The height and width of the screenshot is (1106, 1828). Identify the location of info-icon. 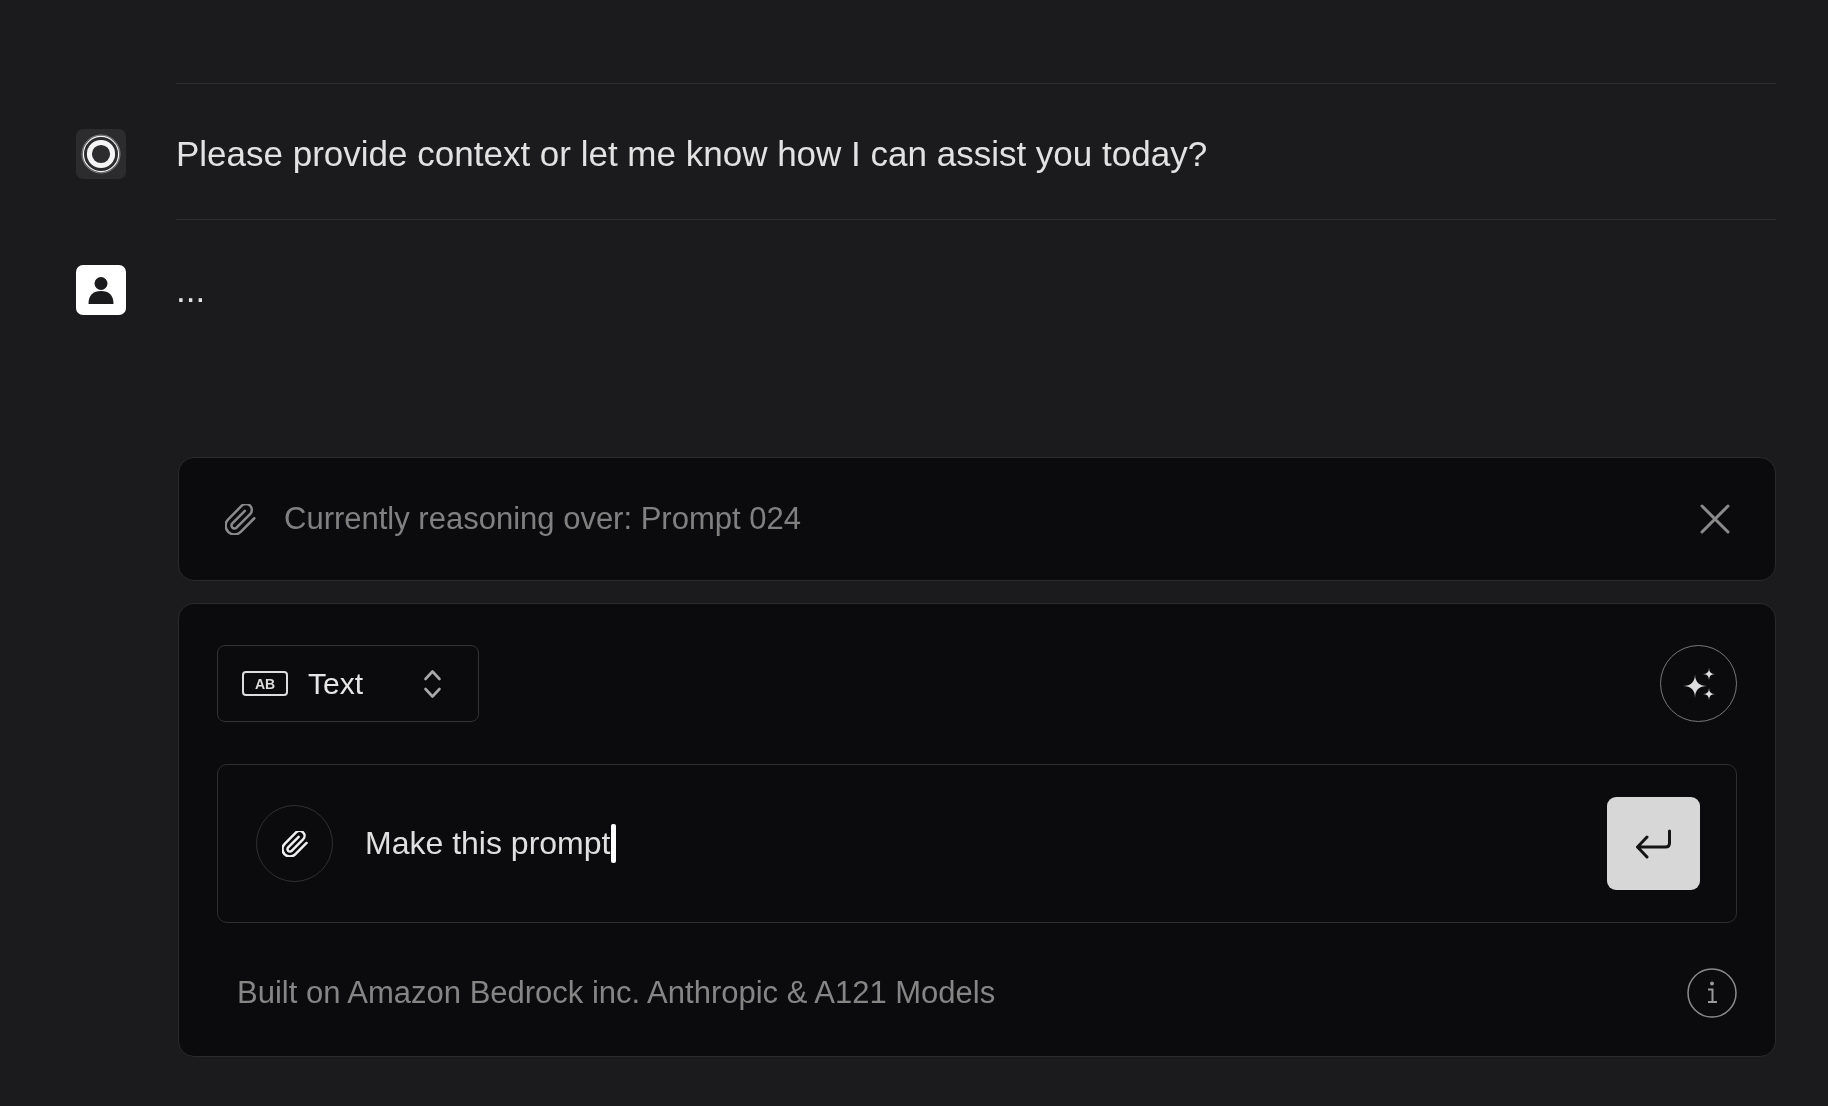
(1712, 993).